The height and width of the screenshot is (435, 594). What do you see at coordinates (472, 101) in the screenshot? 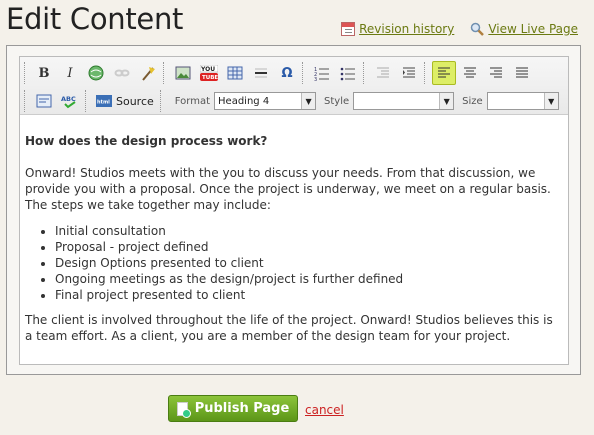
I see `size-label: Size` at bounding box center [472, 101].